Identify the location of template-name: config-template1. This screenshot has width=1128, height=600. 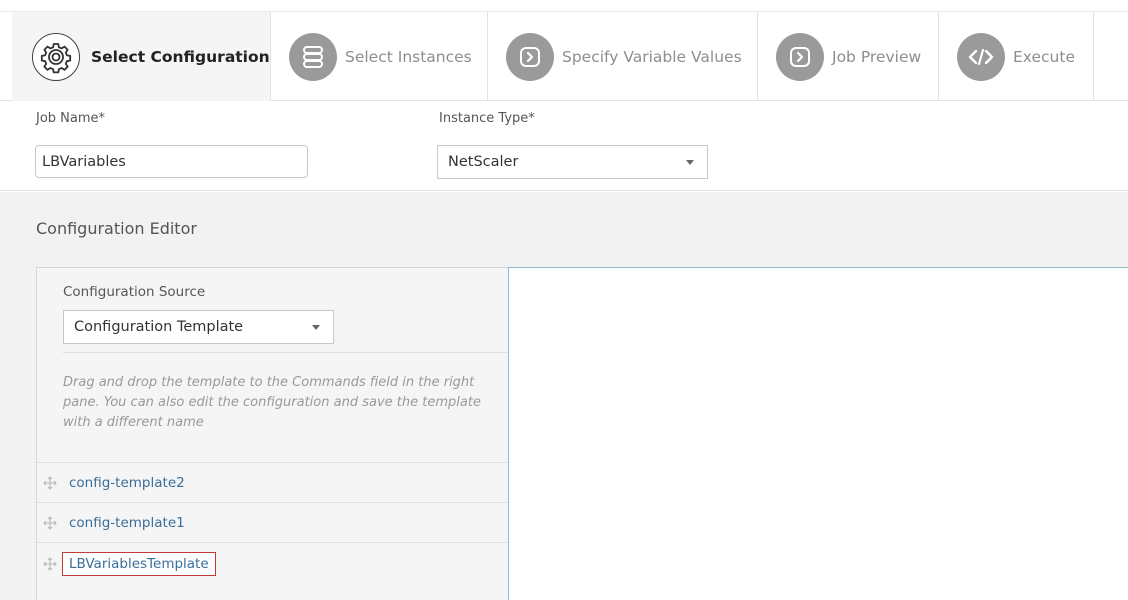
(127, 523).